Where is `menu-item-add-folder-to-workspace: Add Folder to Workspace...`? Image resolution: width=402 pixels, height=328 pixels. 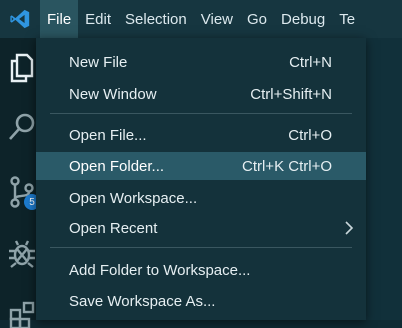
menu-item-add-folder-to-workspace: Add Folder to Workspace... is located at coordinates (201, 270).